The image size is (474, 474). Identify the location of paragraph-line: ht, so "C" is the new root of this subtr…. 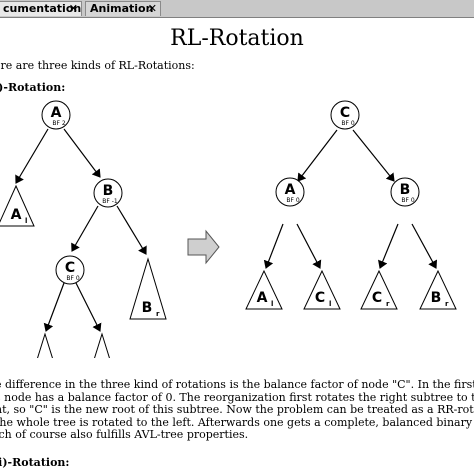
(237, 409).